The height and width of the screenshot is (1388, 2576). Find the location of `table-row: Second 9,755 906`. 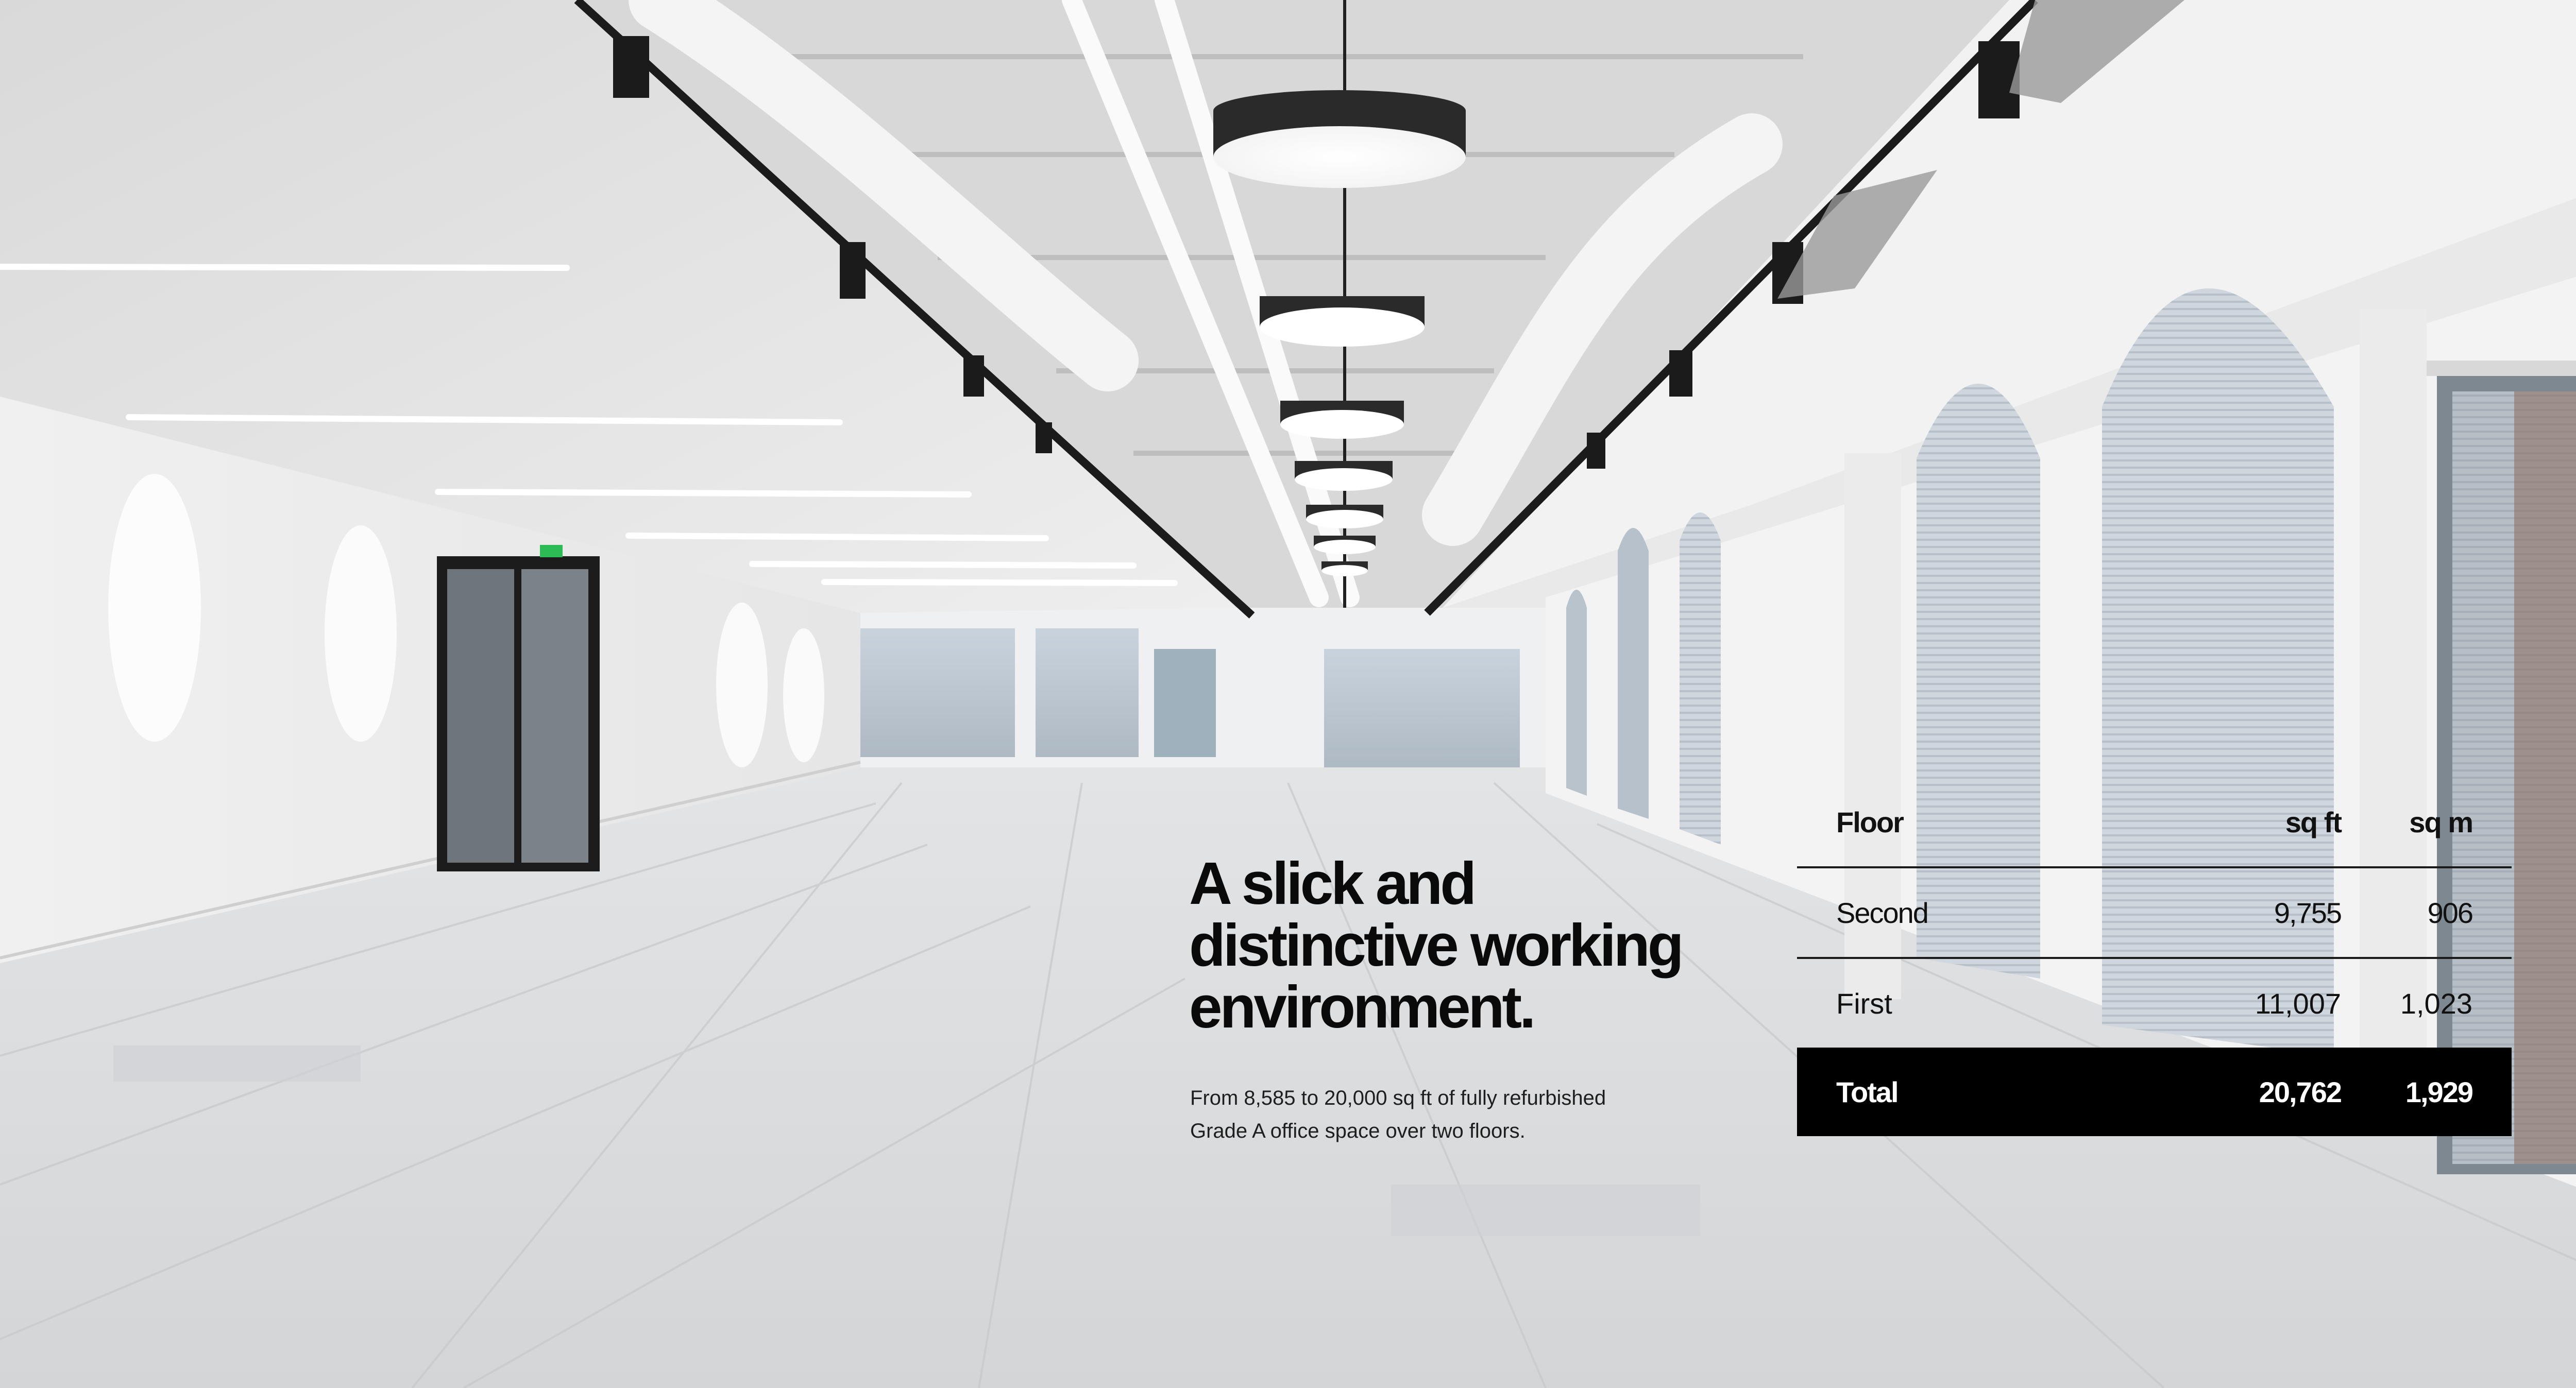

table-row: Second 9,755 906 is located at coordinates (2154, 913).